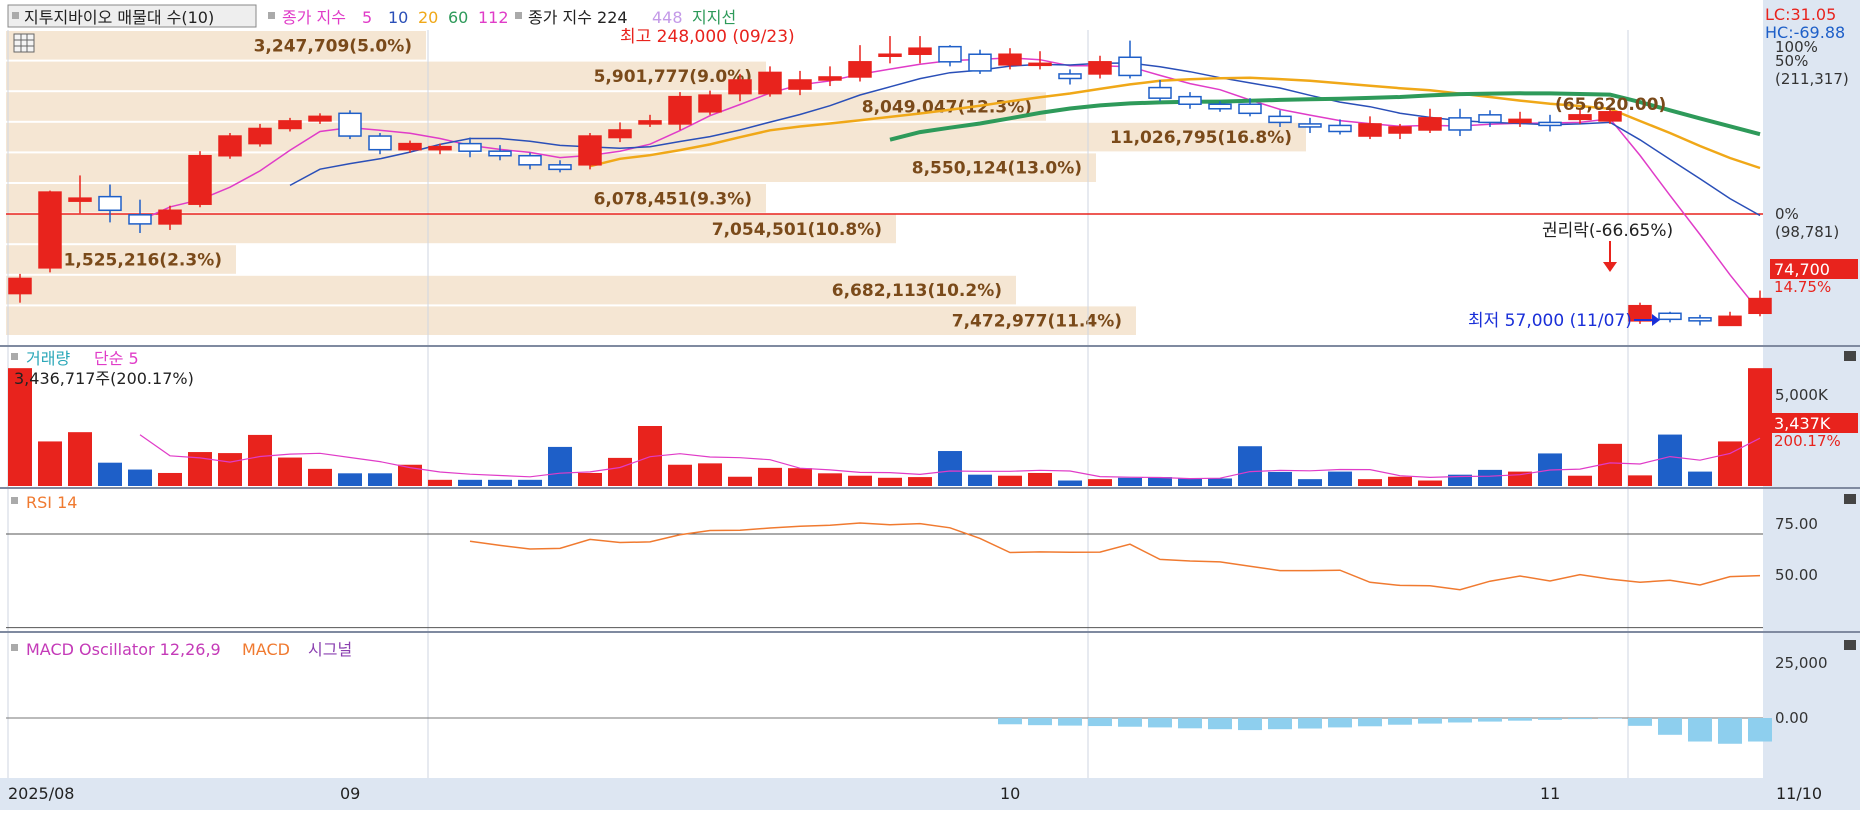 The height and width of the screenshot is (814, 1860). What do you see at coordinates (1802, 395) in the screenshot?
I see `volume-axis-label: 5,000K` at bounding box center [1802, 395].